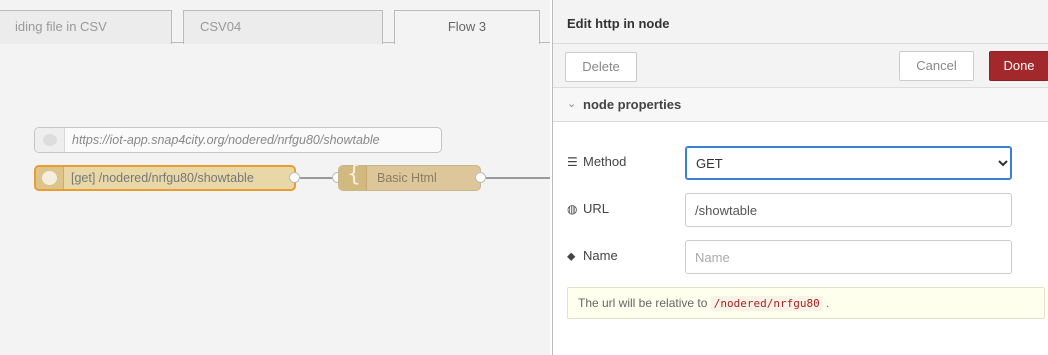 This screenshot has width=1048, height=355. Describe the element at coordinates (86, 27) in the screenshot. I see `tab-flow-csv: iding file in CSV` at that location.